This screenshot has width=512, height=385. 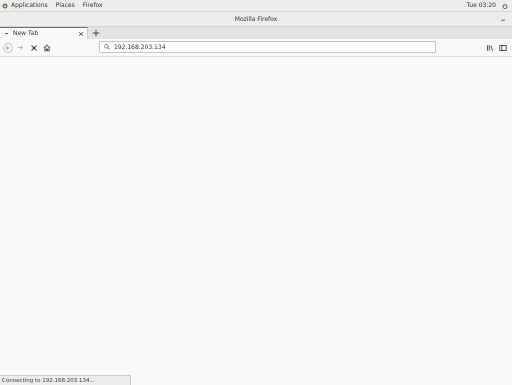 I want to click on applications-menu: Applications, so click(x=26, y=5).